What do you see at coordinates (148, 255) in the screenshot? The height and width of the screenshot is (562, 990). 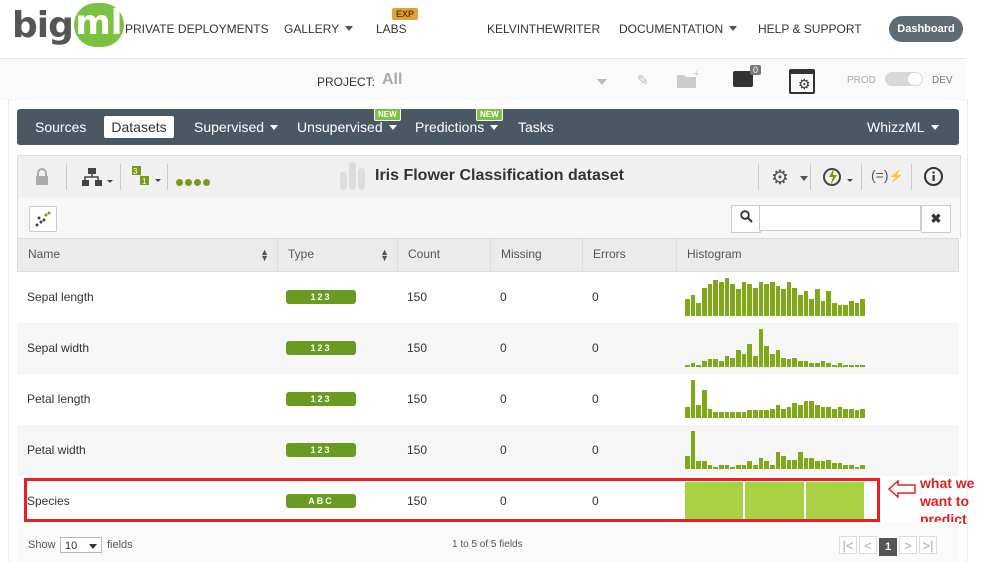 I see `column-header-name: Name ▲ ▼` at bounding box center [148, 255].